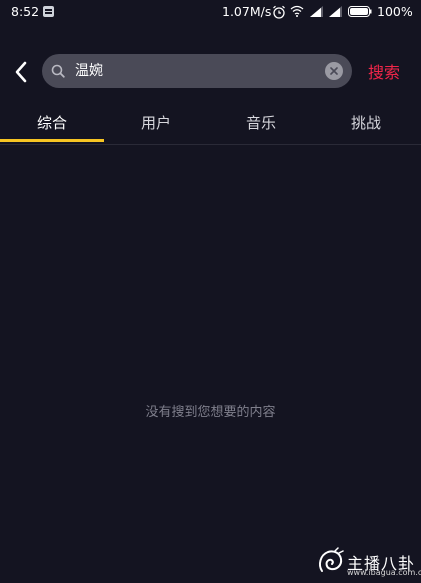 This screenshot has height=583, width=421. What do you see at coordinates (247, 11) in the screenshot?
I see `network-speed: 1.07M/s` at bounding box center [247, 11].